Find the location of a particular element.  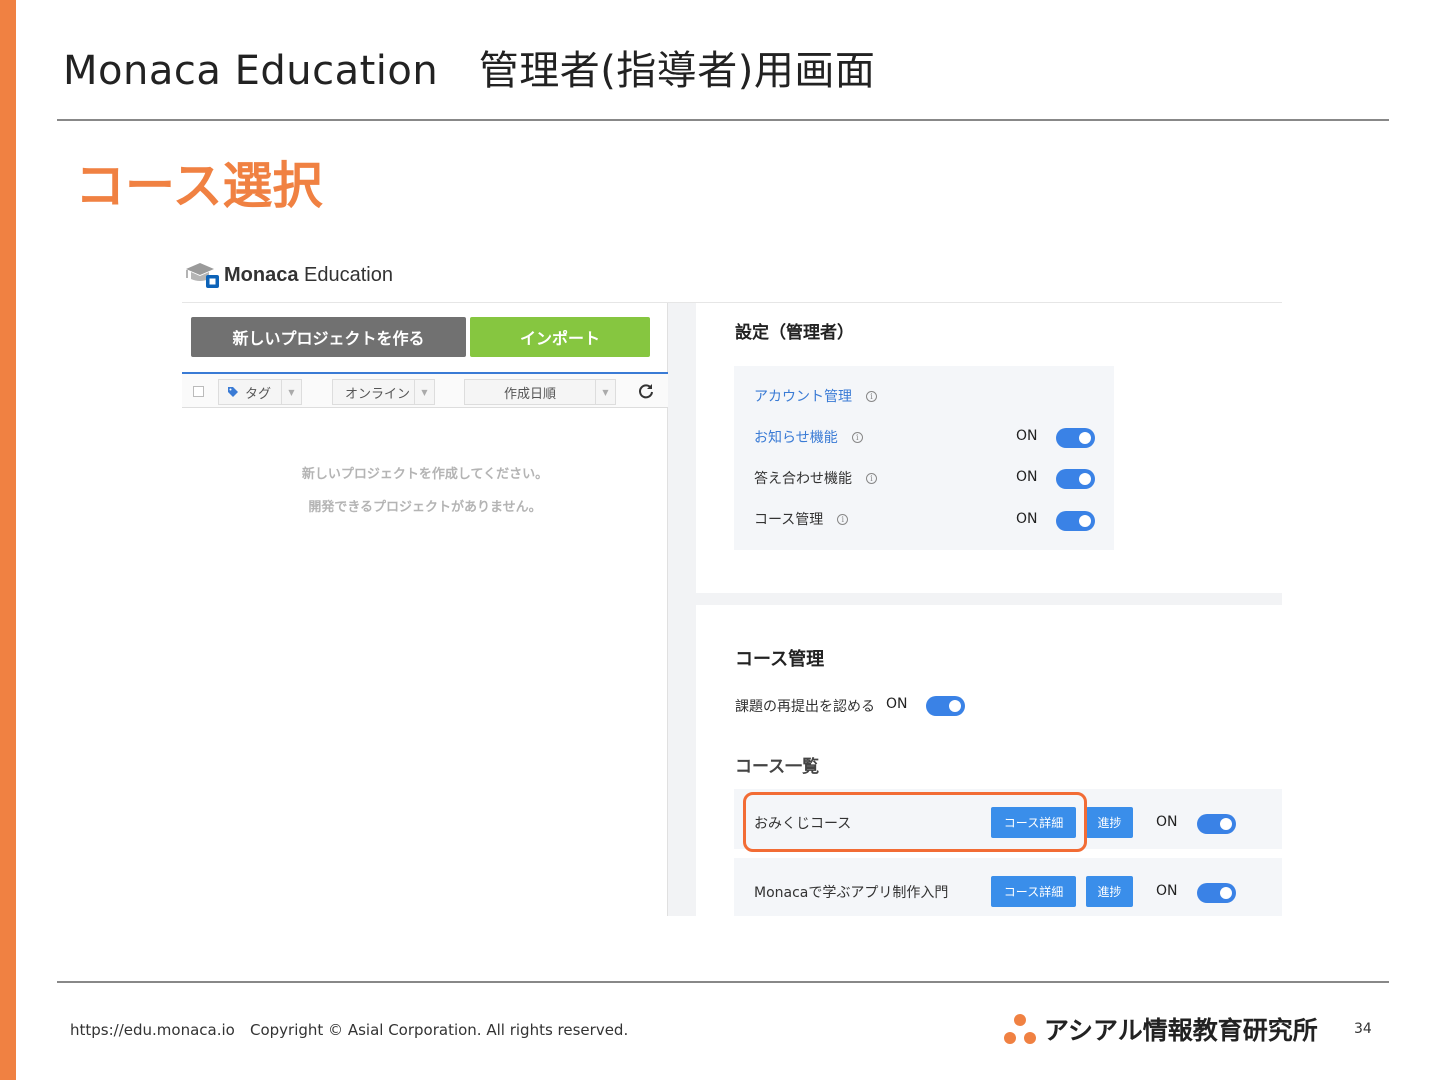

footer-org-name: アシアル情報教育研究所 is located at coordinates (1181, 1030).